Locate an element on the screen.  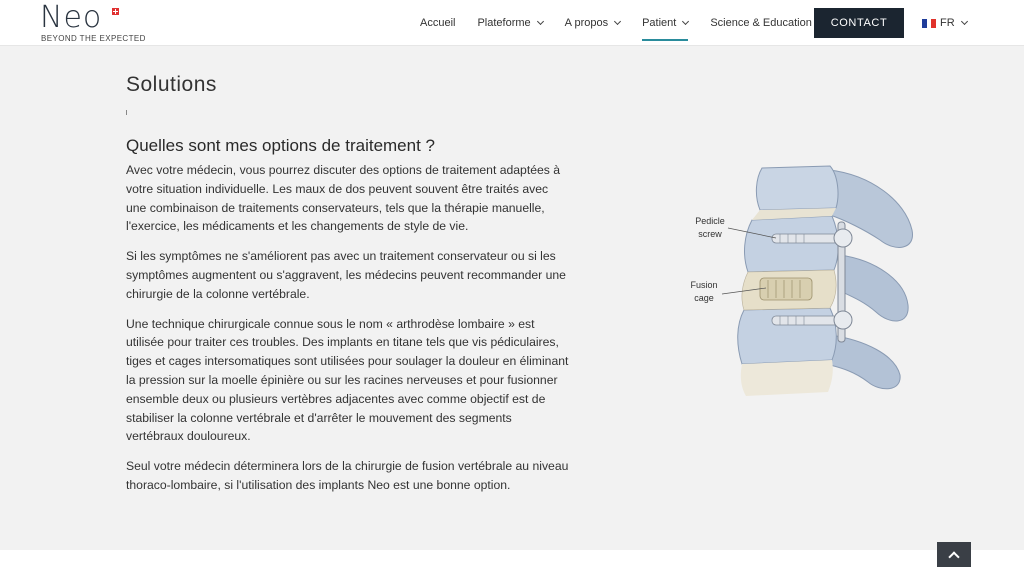
fusion-cage is located at coordinates (786, 289).